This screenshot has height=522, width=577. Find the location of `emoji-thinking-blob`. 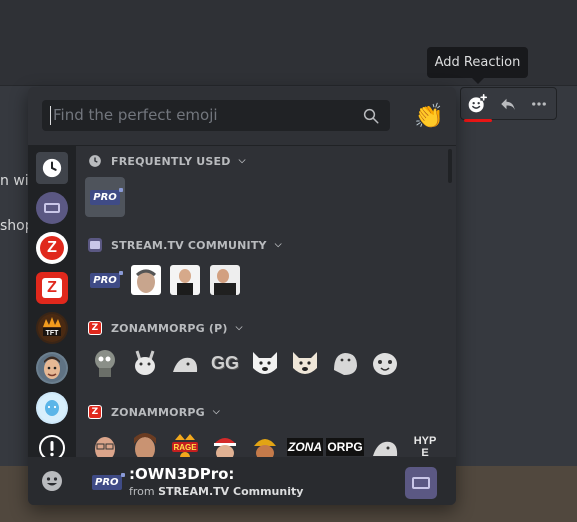

emoji-thinking-blob is located at coordinates (345, 363).